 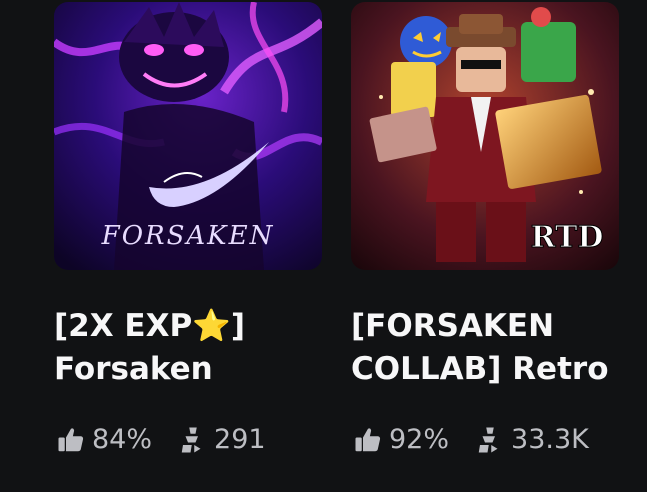 I want to click on rating-value: 92%, so click(x=419, y=439).